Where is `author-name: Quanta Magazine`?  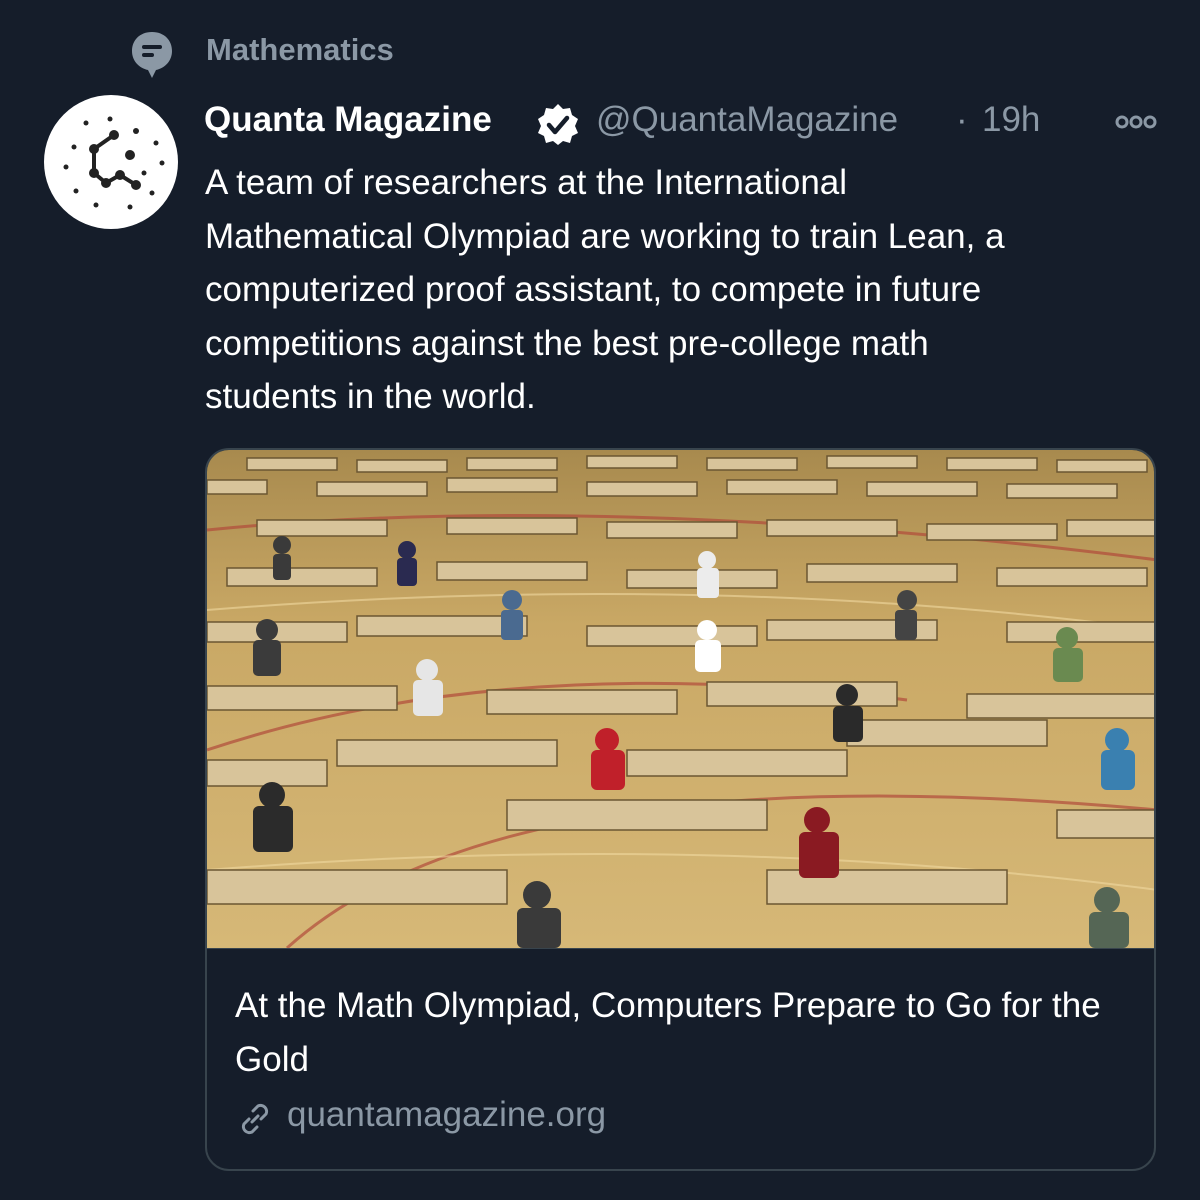 author-name: Quanta Magazine is located at coordinates (348, 120).